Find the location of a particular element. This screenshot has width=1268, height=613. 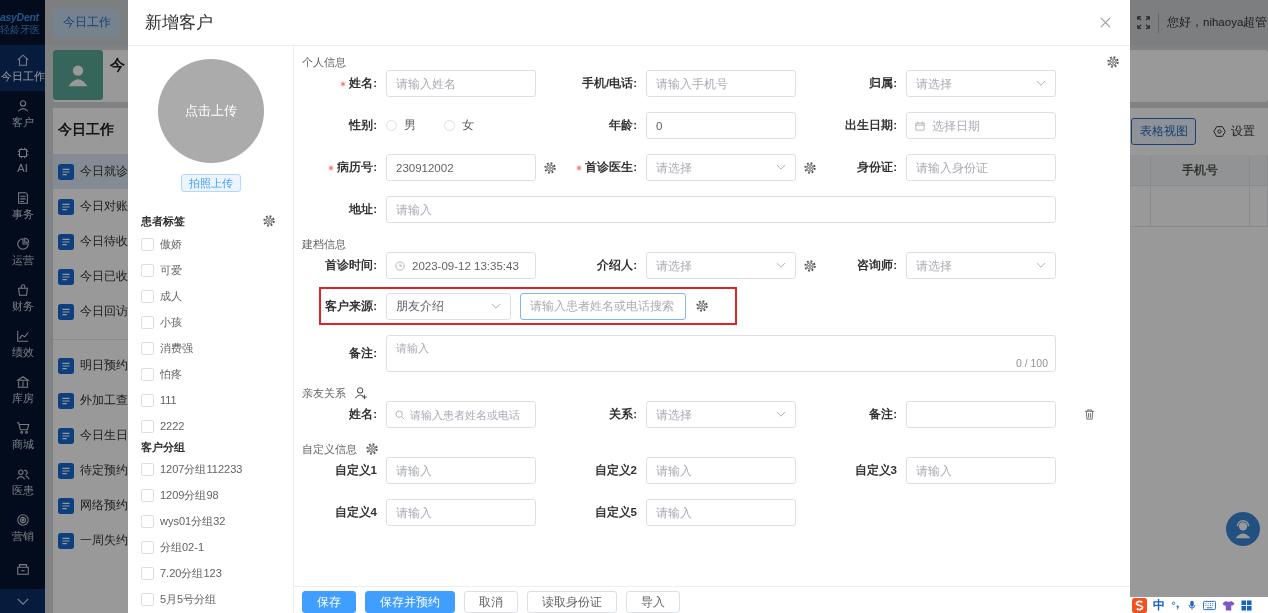

date-field: 选择日期 is located at coordinates (981, 125).